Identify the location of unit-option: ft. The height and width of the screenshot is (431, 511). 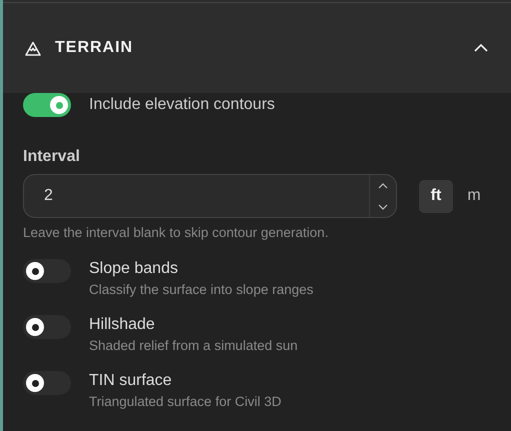
(436, 196).